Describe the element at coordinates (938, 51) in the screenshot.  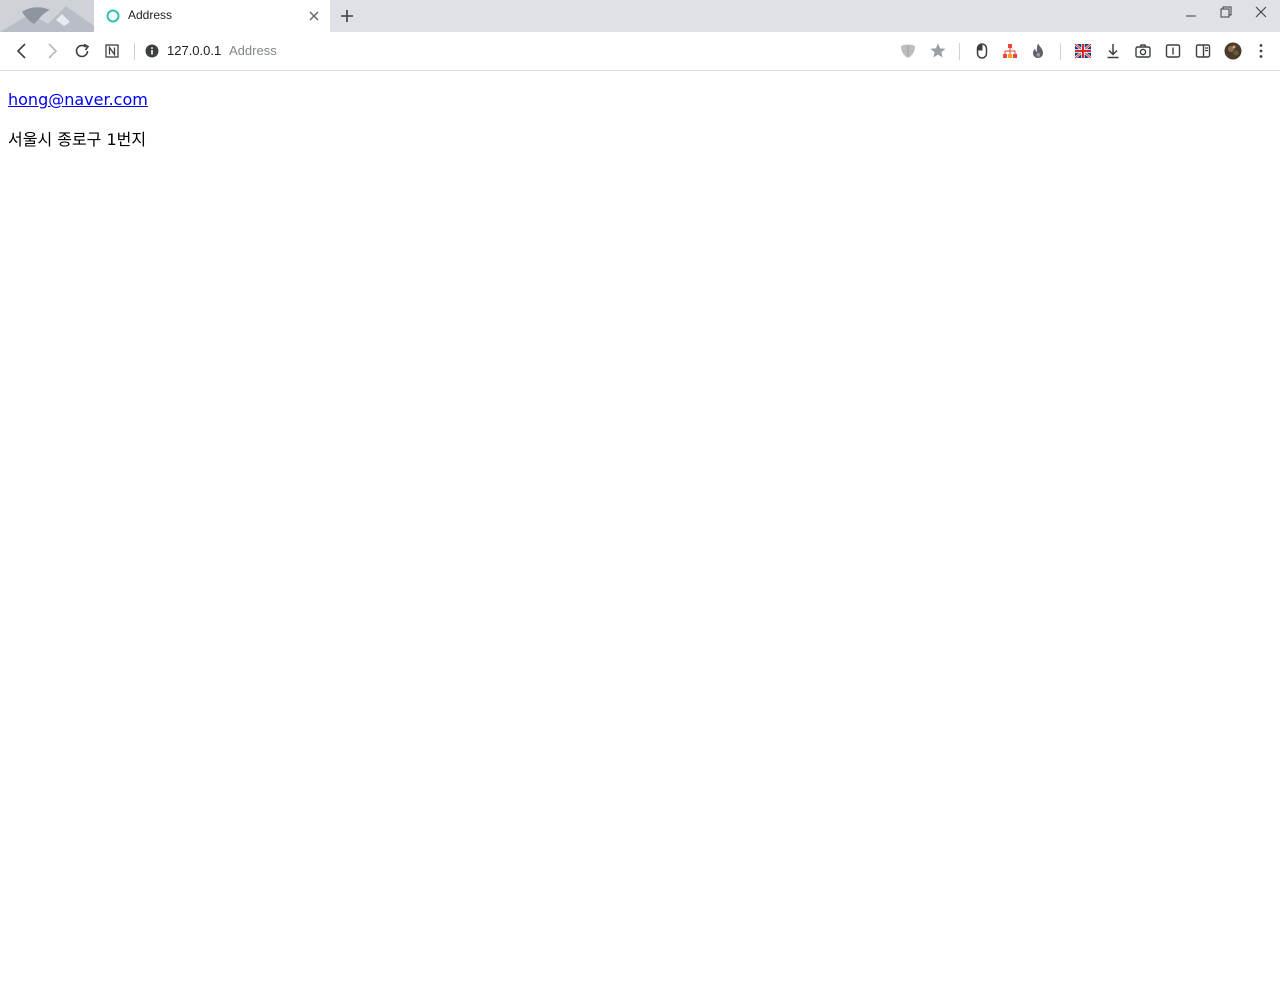
I see `bookmark-star-icon` at that location.